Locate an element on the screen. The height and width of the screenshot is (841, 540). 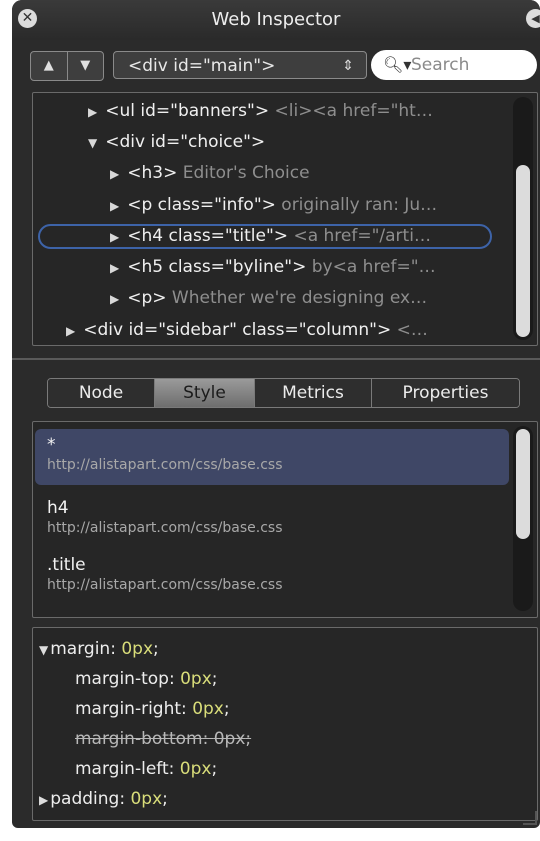
dom-node-tag: <h5 class="byline"> is located at coordinates (217, 267).